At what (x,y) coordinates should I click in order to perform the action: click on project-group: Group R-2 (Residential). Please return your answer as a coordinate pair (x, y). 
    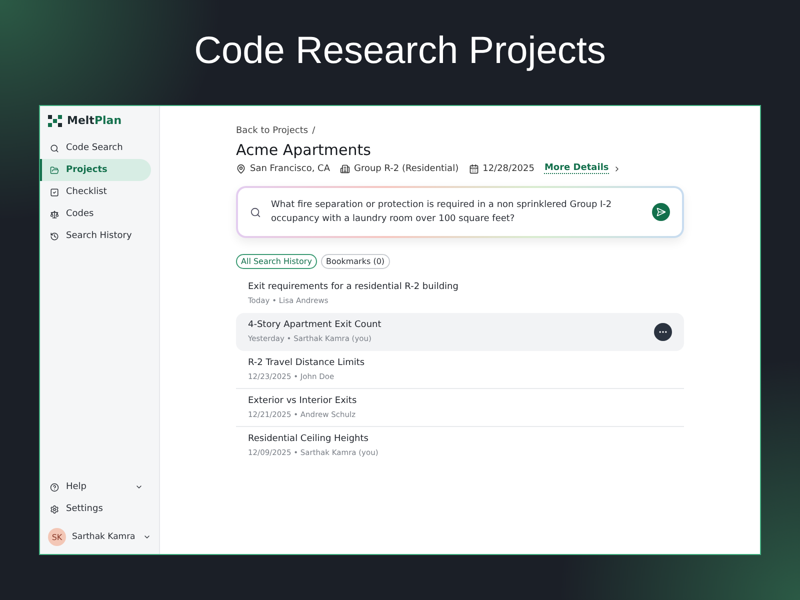
    Looking at the image, I should click on (406, 169).